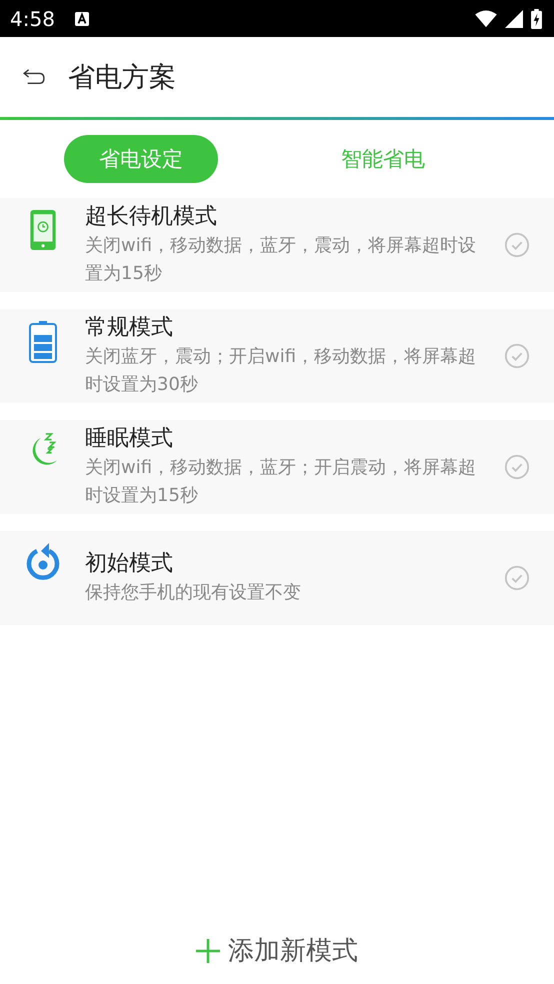 The width and height of the screenshot is (554, 984). Describe the element at coordinates (277, 578) in the screenshot. I see `mode-item: 初始模式 保持您手机的现有设置不变` at that location.